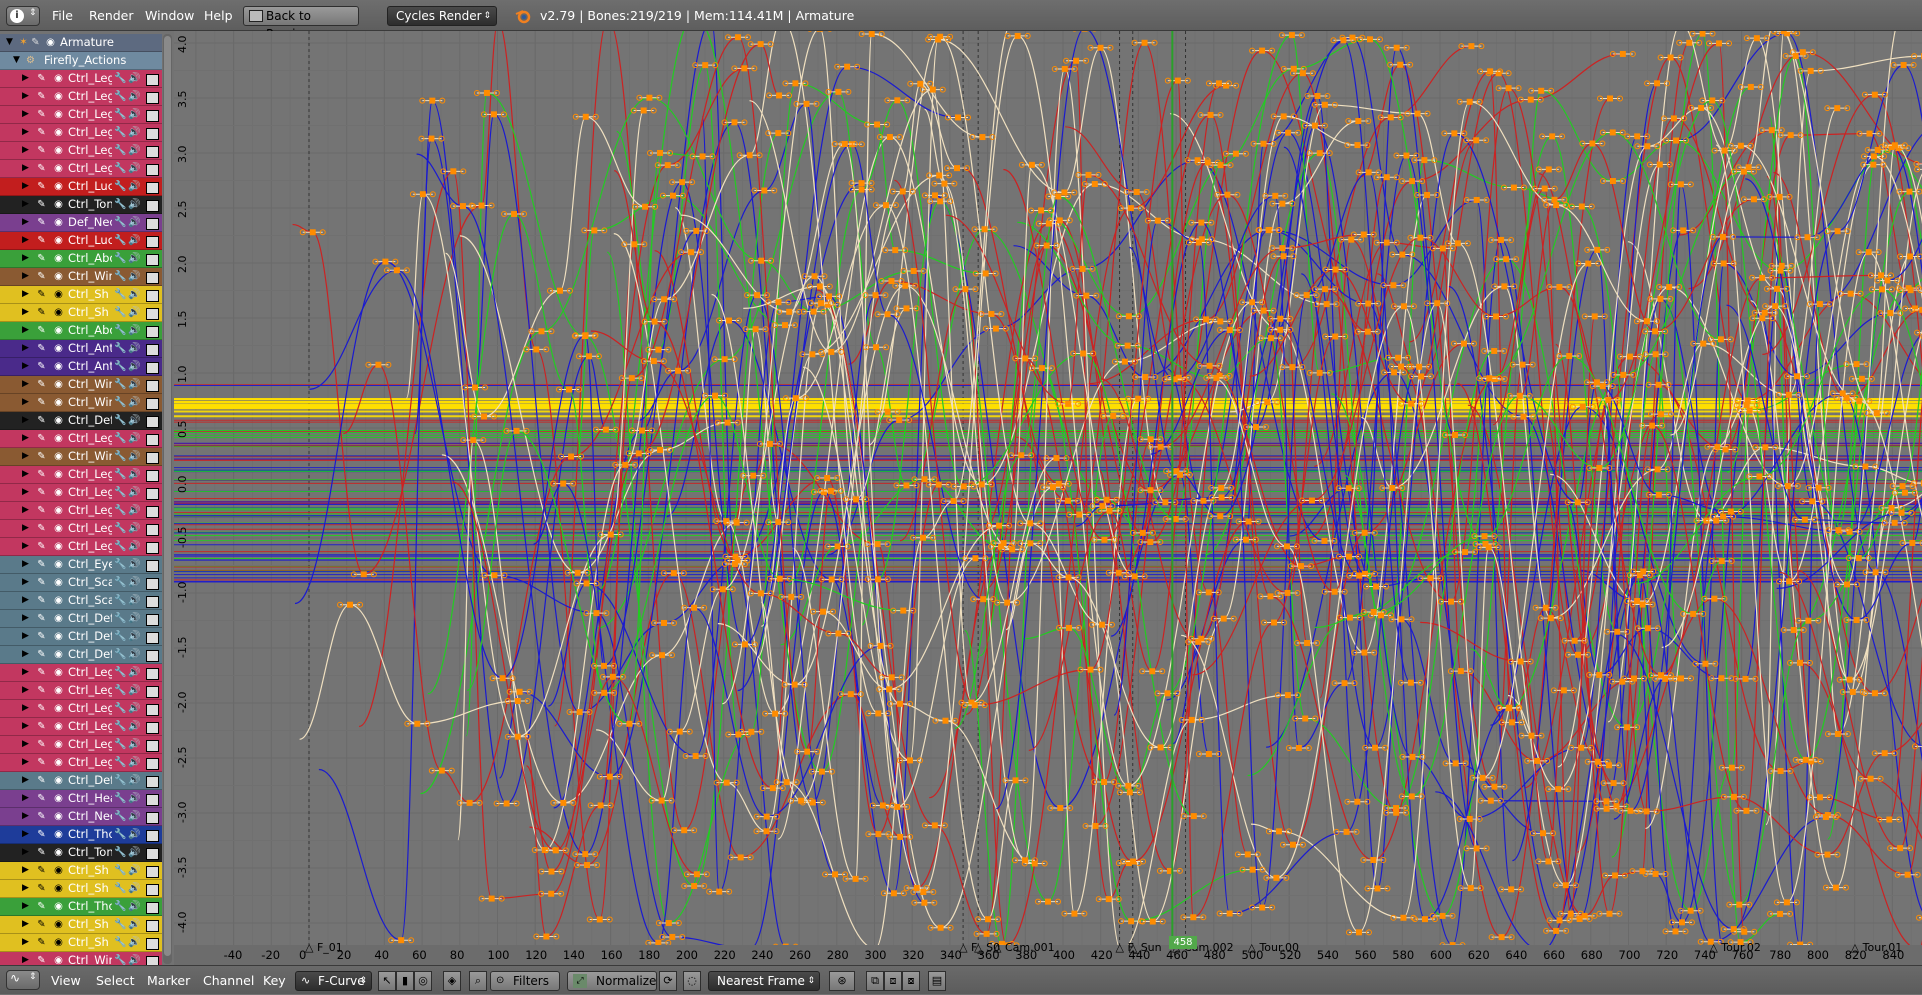  Describe the element at coordinates (452, 981) in the screenshot. I see `only-selected-button: ◈` at that location.